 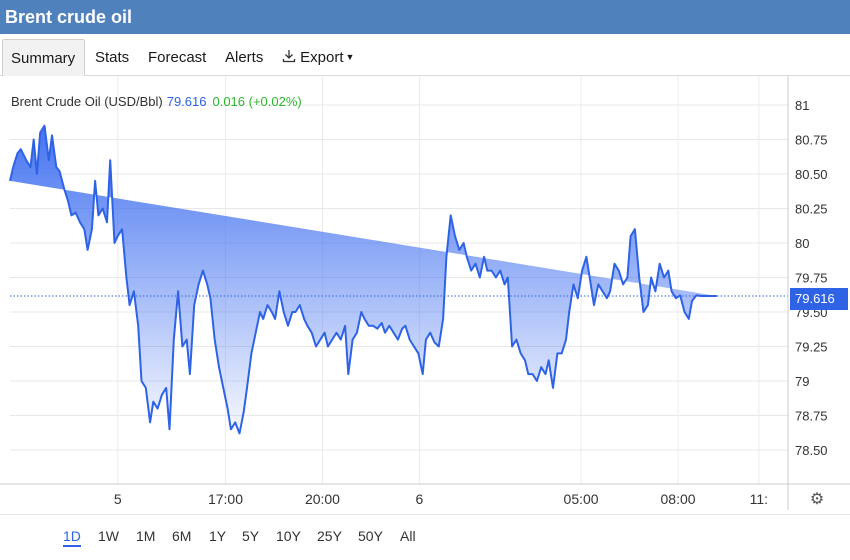 What do you see at coordinates (145, 536) in the screenshot?
I see `range-1m: 1M` at bounding box center [145, 536].